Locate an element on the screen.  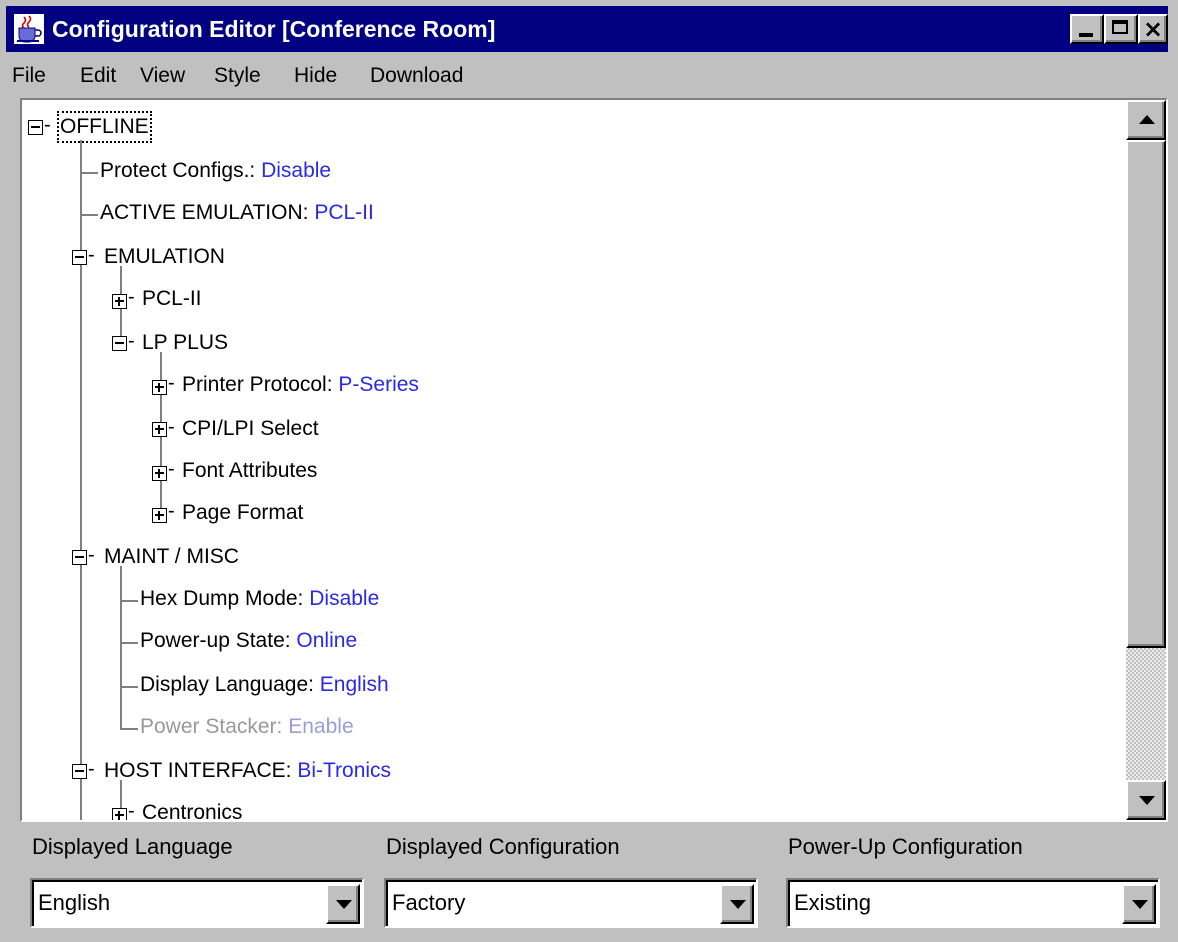
tree-node-host-interface: HOST INTERFACE: Bi-Tronics is located at coordinates (247, 771).